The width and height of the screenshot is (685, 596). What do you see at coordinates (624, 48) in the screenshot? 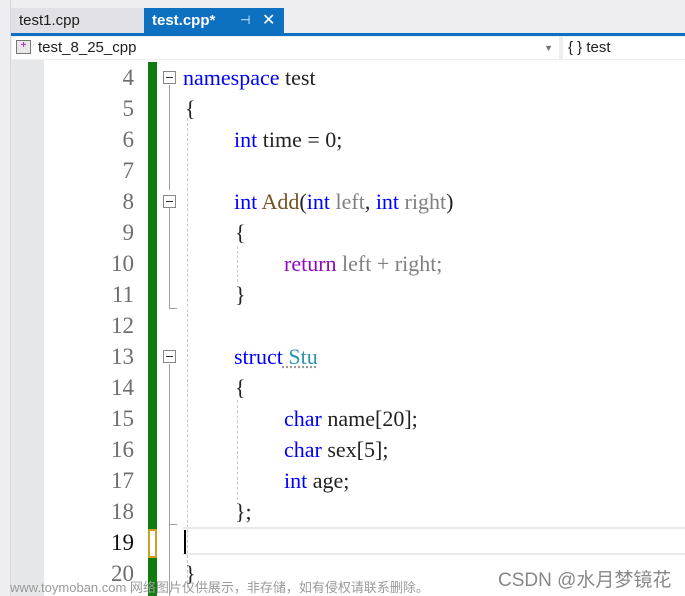
I see `scope-dropdown: { } test` at bounding box center [624, 48].